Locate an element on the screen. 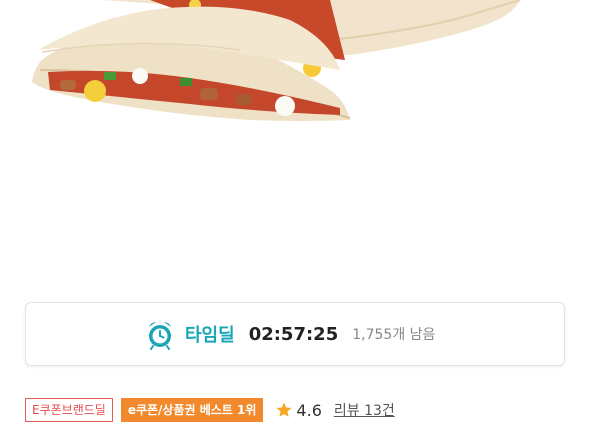 This screenshot has width=590, height=443. rating-score: 4.6 is located at coordinates (309, 410).